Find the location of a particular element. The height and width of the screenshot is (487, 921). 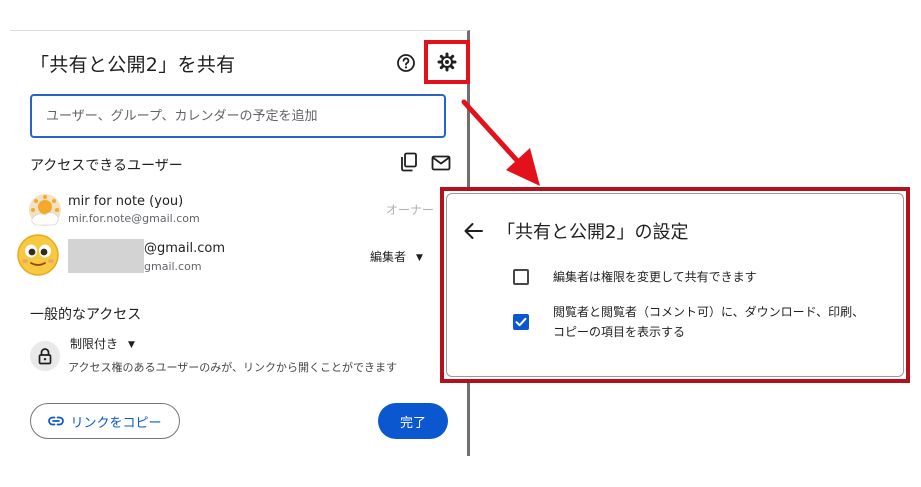

lock-icon-badge is located at coordinates (45, 356).